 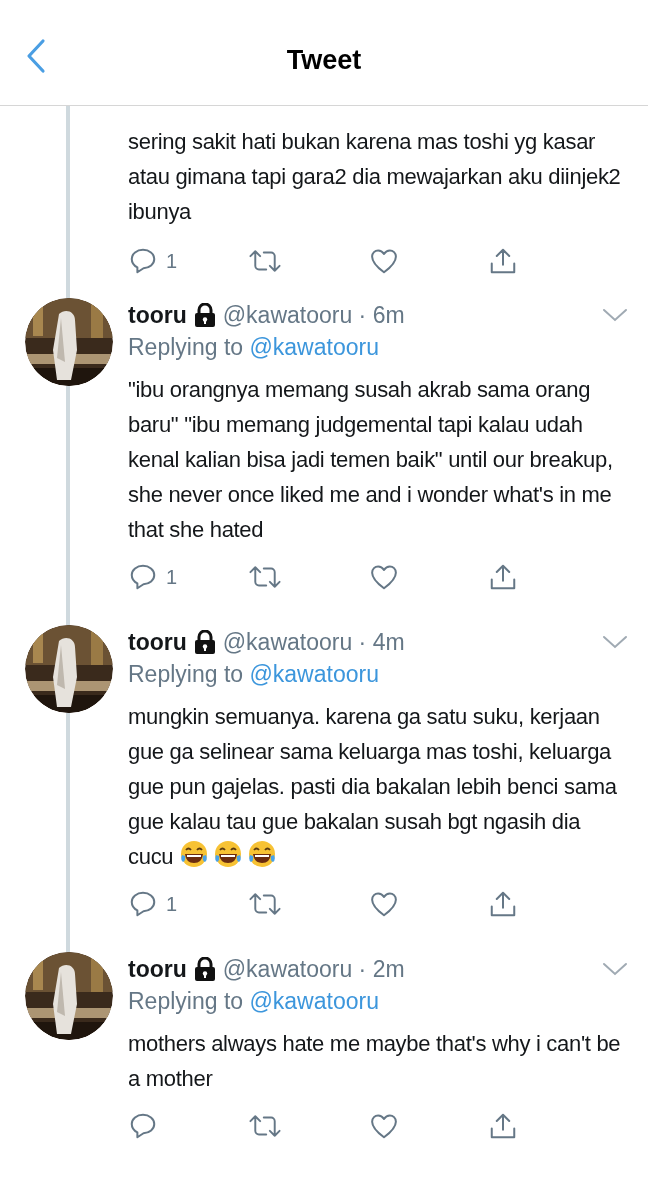 What do you see at coordinates (371, 460) in the screenshot?
I see `tweet-text: "ibu orangnya memang susah akrab sama orang baru" "ibu memang judgemental tapi kalau udah kenal kalian bisa jadi temen baik" until our breakup, she never once liked me and i wonder what's in me that she hated` at bounding box center [371, 460].